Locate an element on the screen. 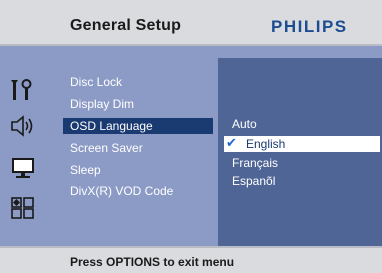 This screenshot has height=273, width=382. menu-item-disc-lock: Disc Lock is located at coordinates (96, 82).